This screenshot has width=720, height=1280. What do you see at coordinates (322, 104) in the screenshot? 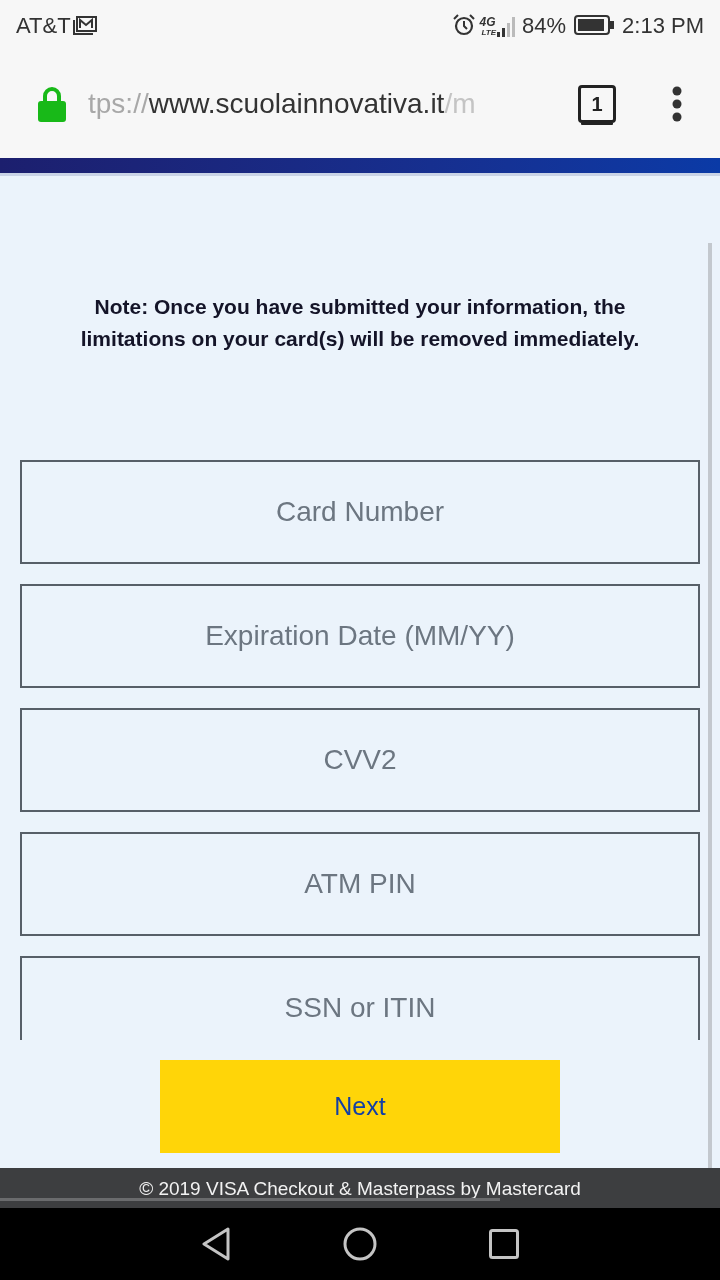
I see `url-field: tps://www.scuolainnovativa.it/m` at bounding box center [322, 104].